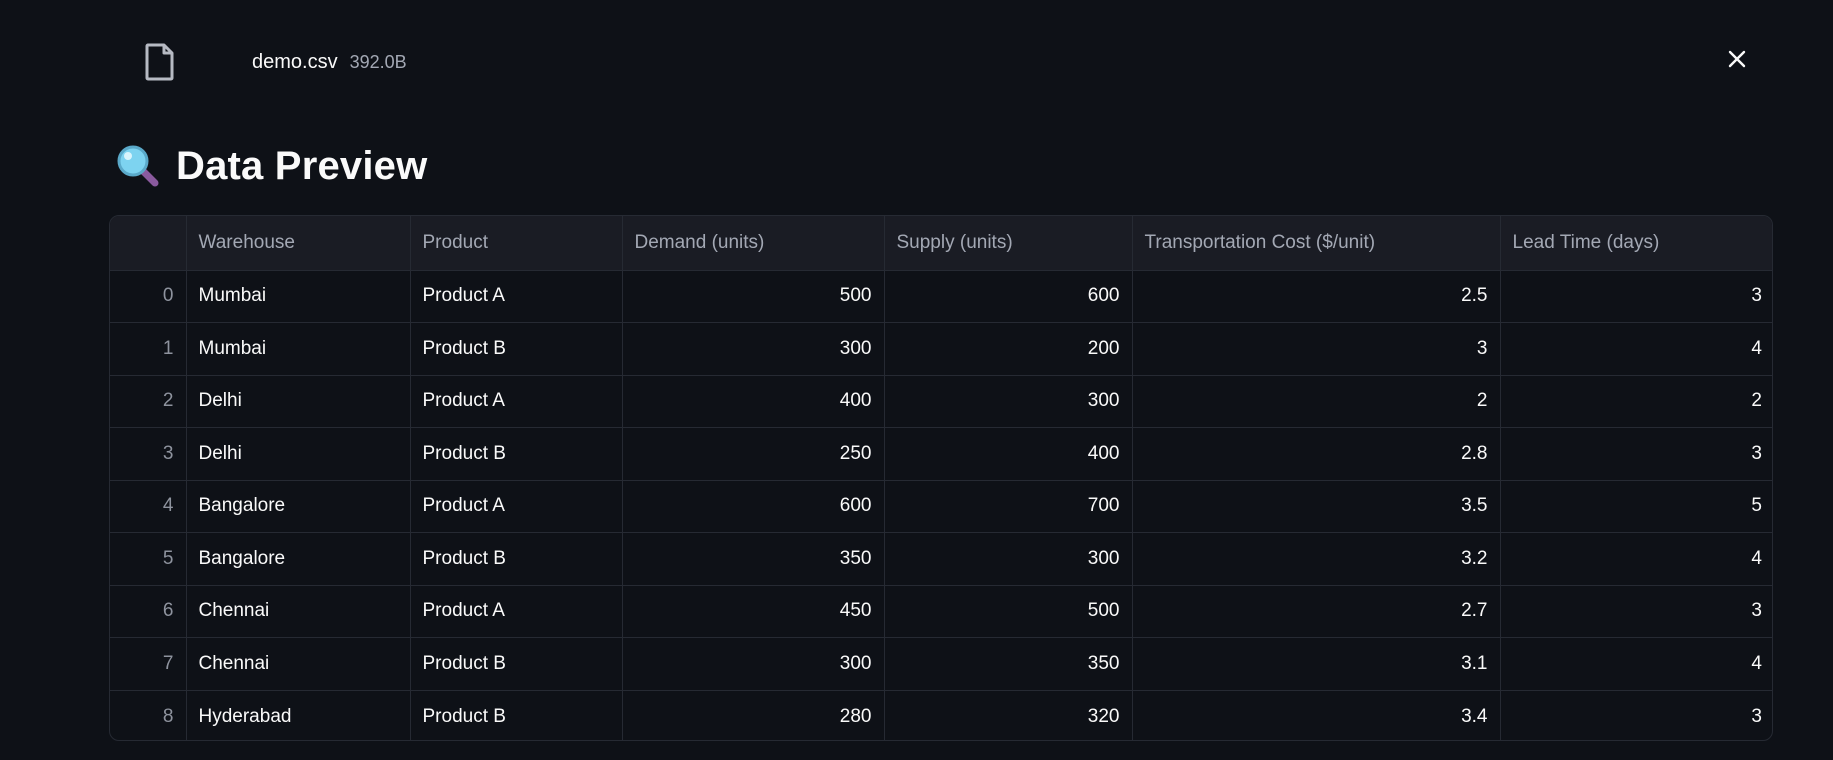 The width and height of the screenshot is (1833, 760). I want to click on cell-supply: 200, so click(1008, 349).